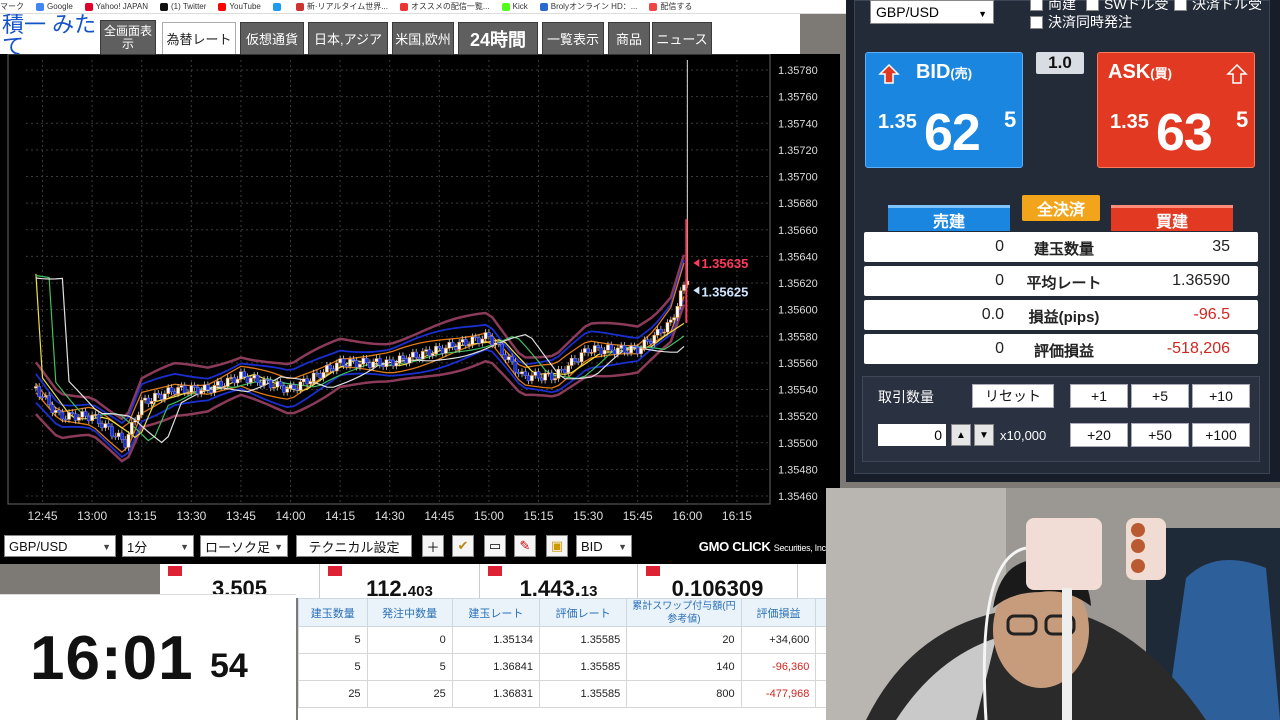 This screenshot has width=1280, height=720. Describe the element at coordinates (559, 581) in the screenshot. I see `rate-cell: 1.443.13` at that location.